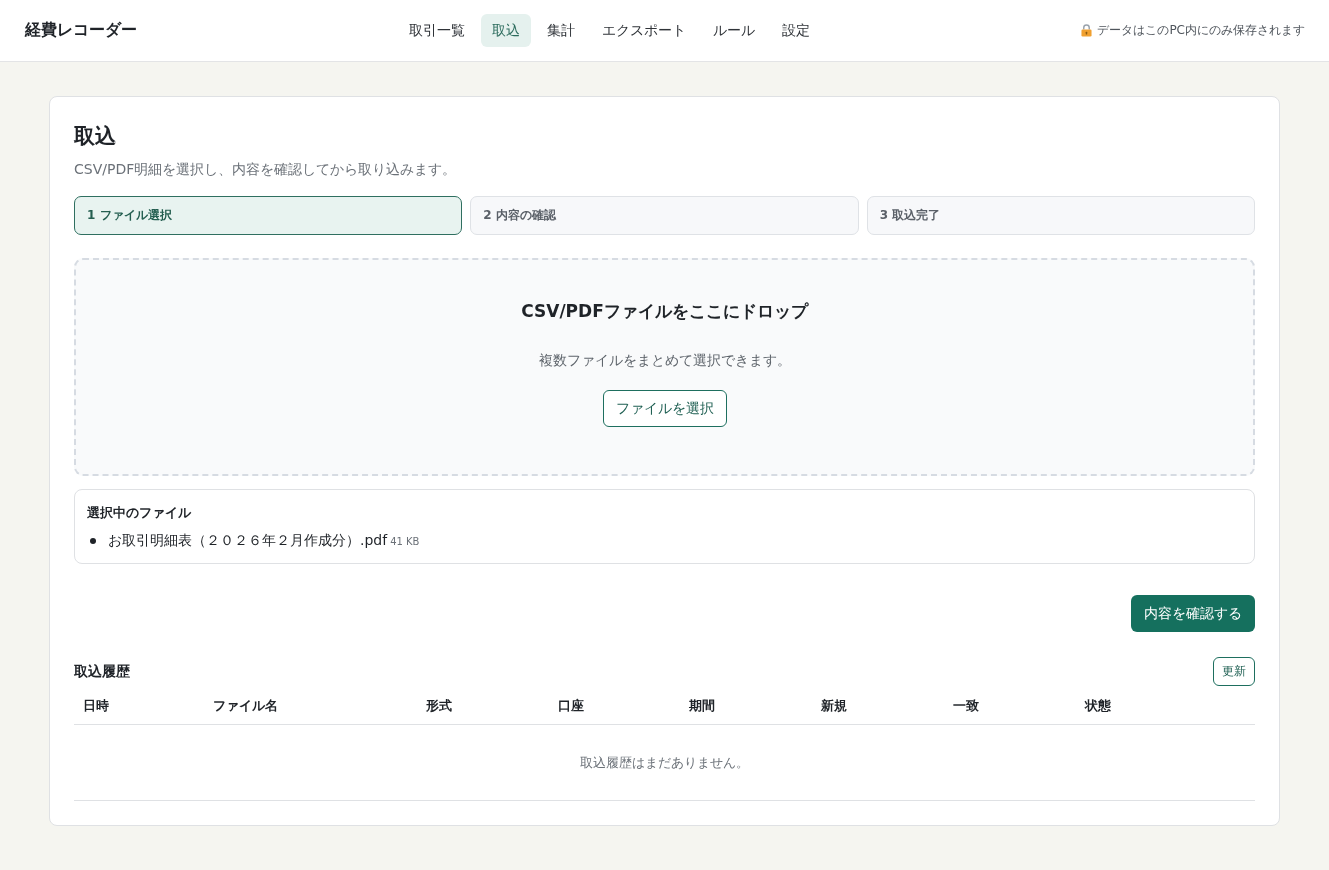  Describe the element at coordinates (1097, 706) in the screenshot. I see `column-header: 状態` at that location.